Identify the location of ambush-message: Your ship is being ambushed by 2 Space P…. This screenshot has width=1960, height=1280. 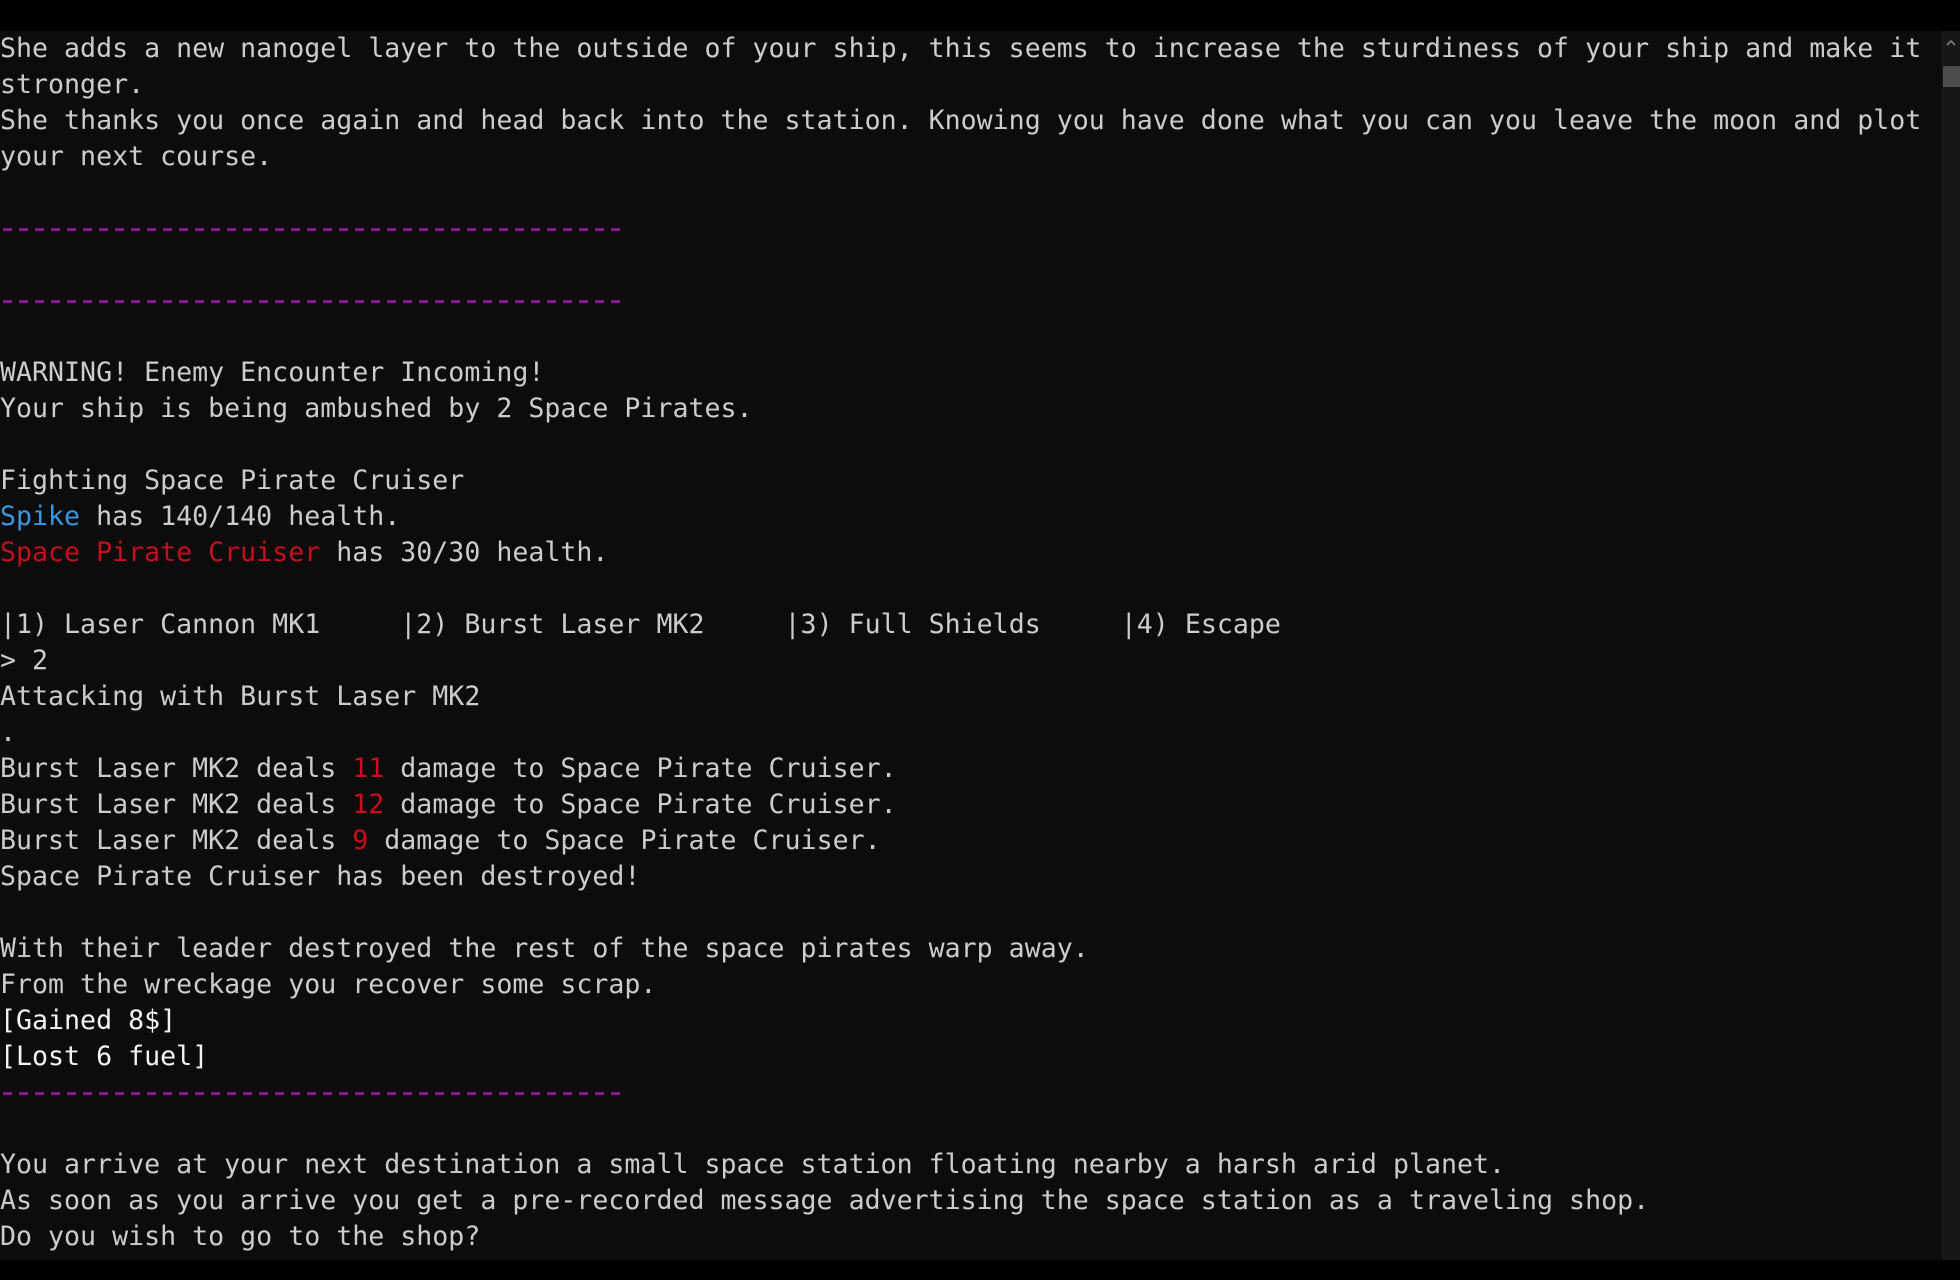
(376, 408).